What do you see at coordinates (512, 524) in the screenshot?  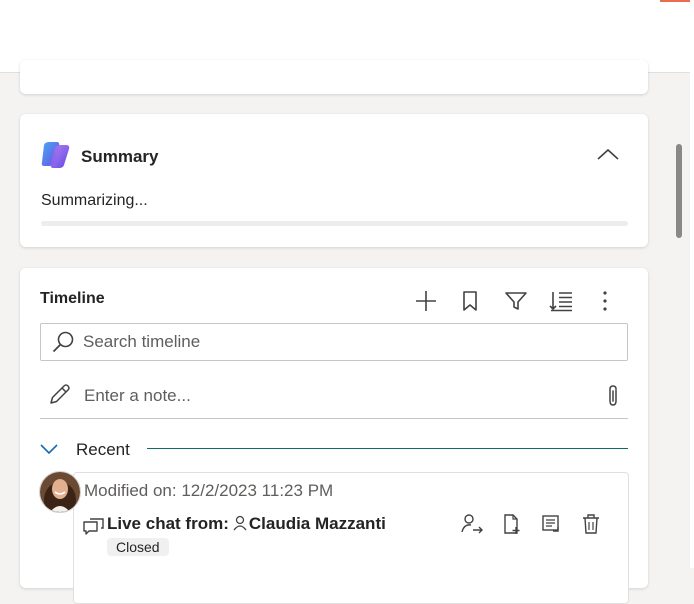 I see `add-to-queue-icon` at bounding box center [512, 524].